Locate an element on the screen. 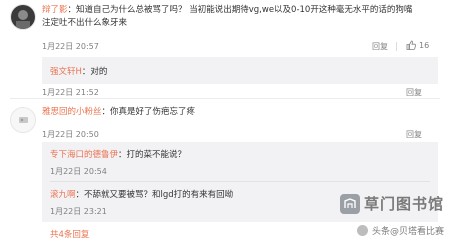 This screenshot has width=450, height=241. reply-author: 强文轩H is located at coordinates (66, 72).